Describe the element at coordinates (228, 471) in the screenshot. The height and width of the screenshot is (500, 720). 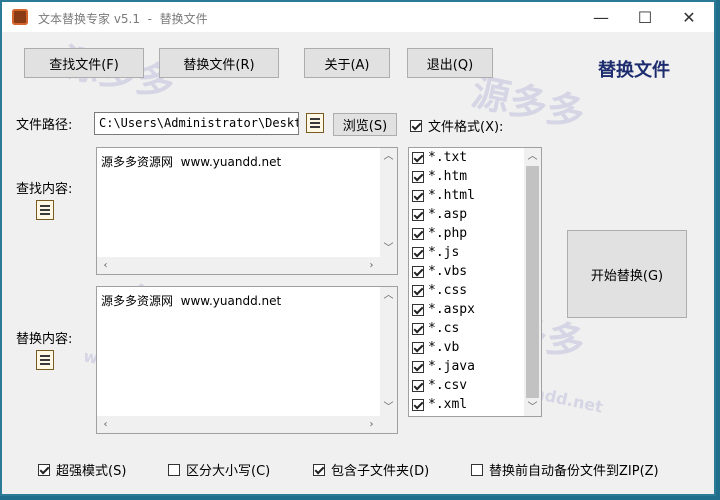
I see `case-sensitive-label: 区分大小写(C)` at that location.